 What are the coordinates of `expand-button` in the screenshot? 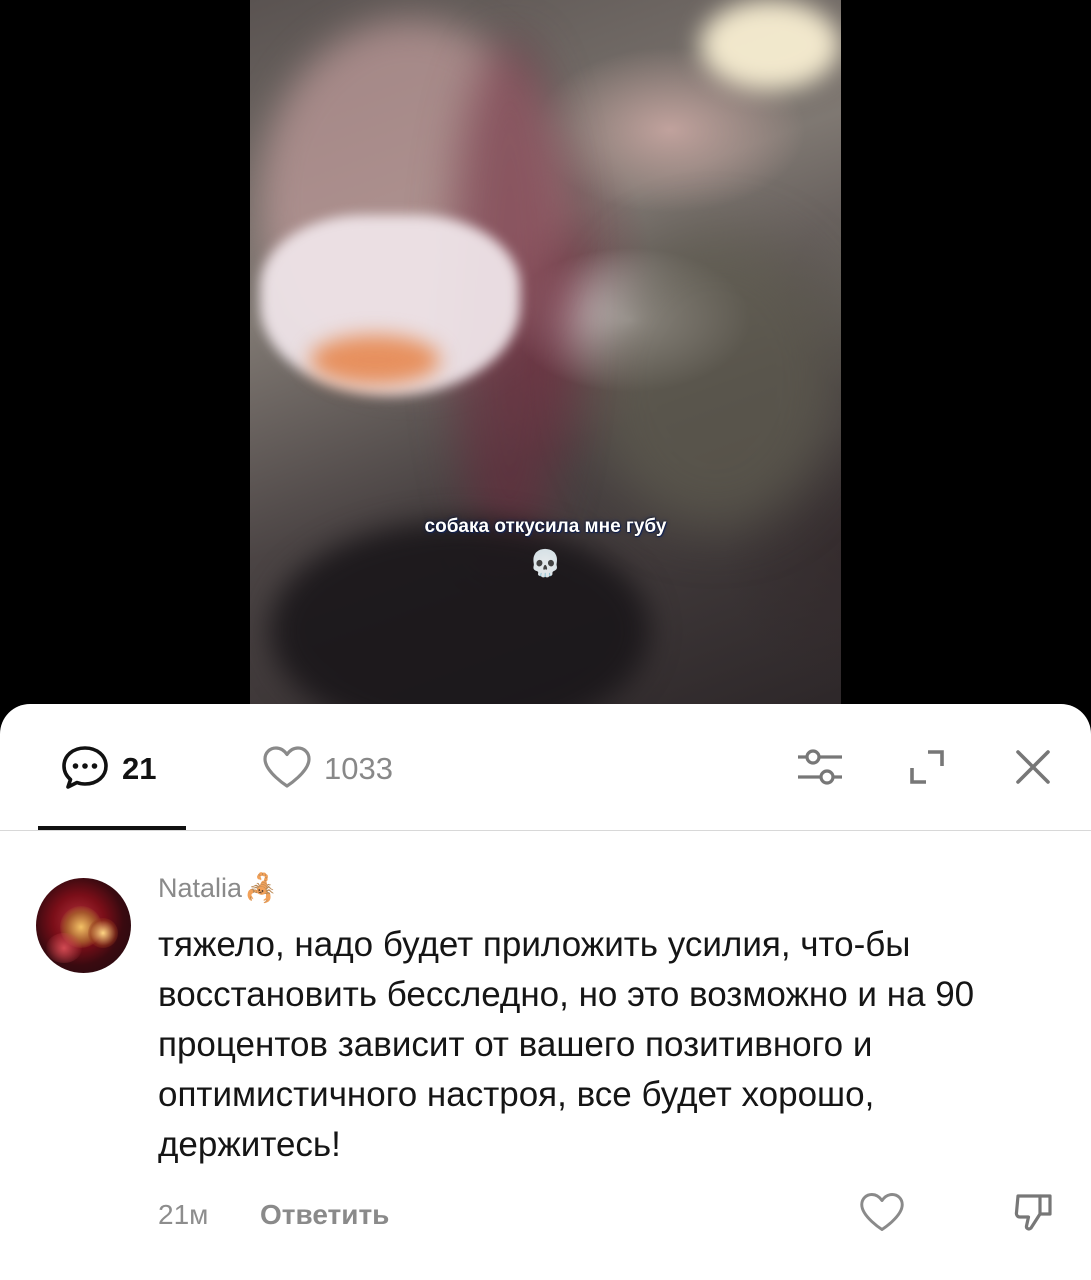 It's located at (927, 769).